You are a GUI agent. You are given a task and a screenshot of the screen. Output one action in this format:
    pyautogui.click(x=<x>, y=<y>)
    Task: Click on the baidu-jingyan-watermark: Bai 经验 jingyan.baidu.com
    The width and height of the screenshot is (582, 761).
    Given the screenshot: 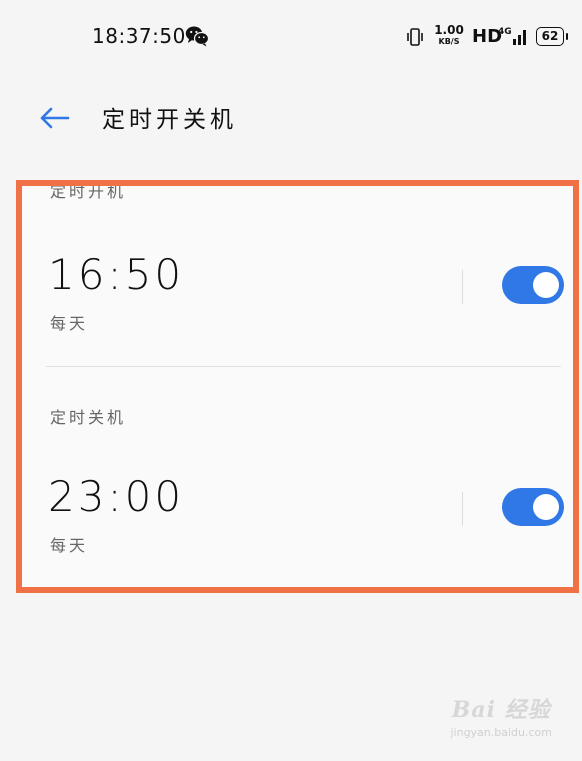 What is the action you would take?
    pyautogui.click(x=501, y=715)
    